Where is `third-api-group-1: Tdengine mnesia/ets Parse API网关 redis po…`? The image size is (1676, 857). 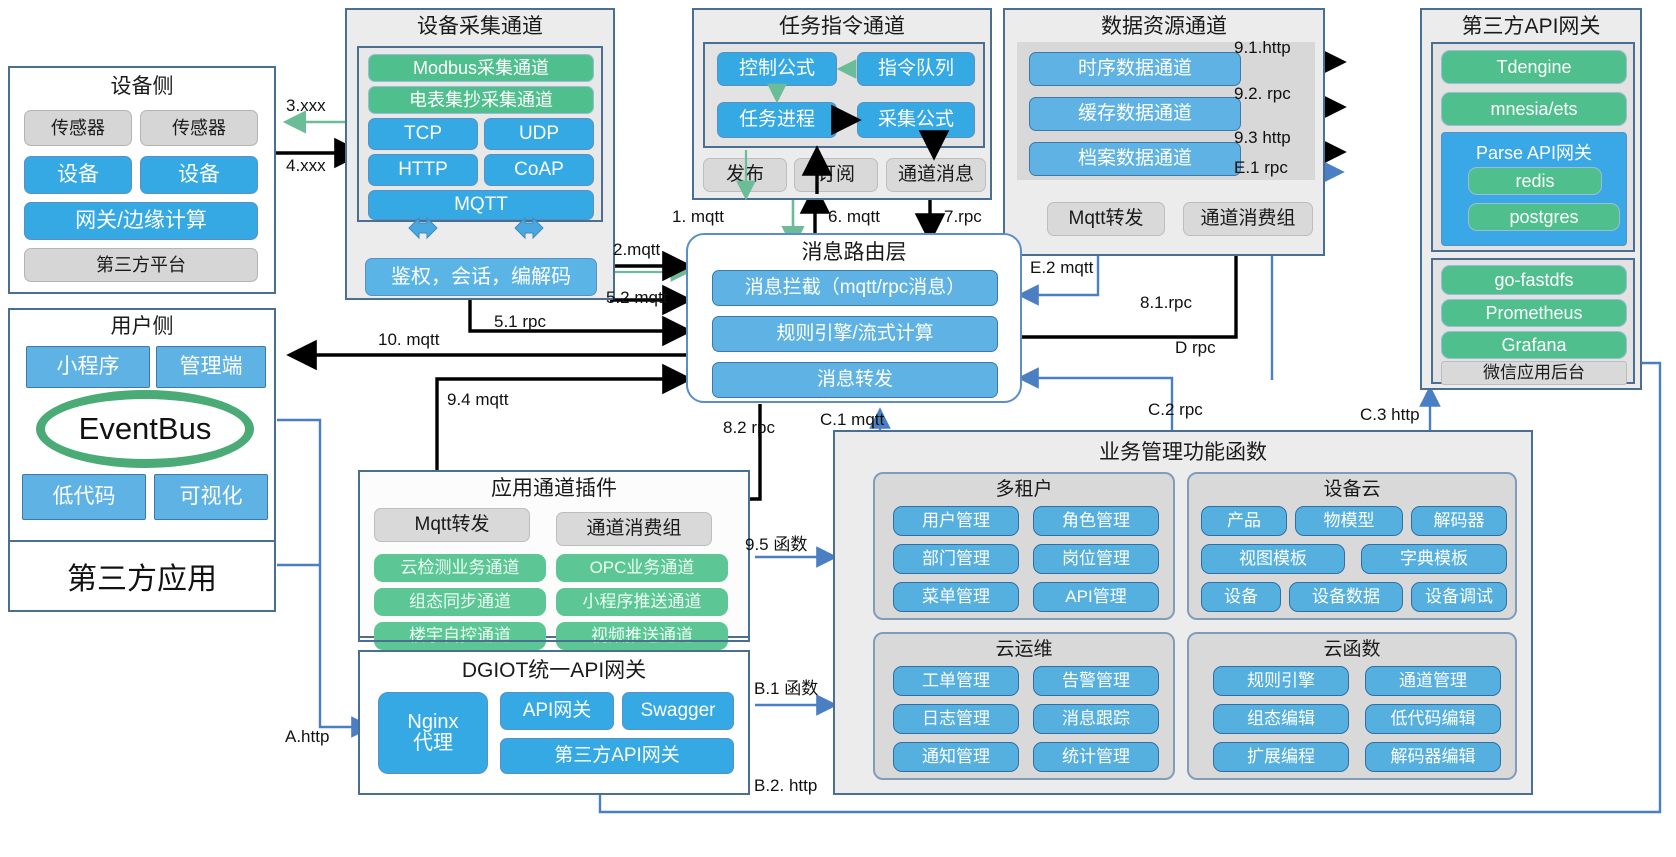
third-api-group-1: Tdengine mnesia/ets Parse API网关 redis po… is located at coordinates (1533, 147).